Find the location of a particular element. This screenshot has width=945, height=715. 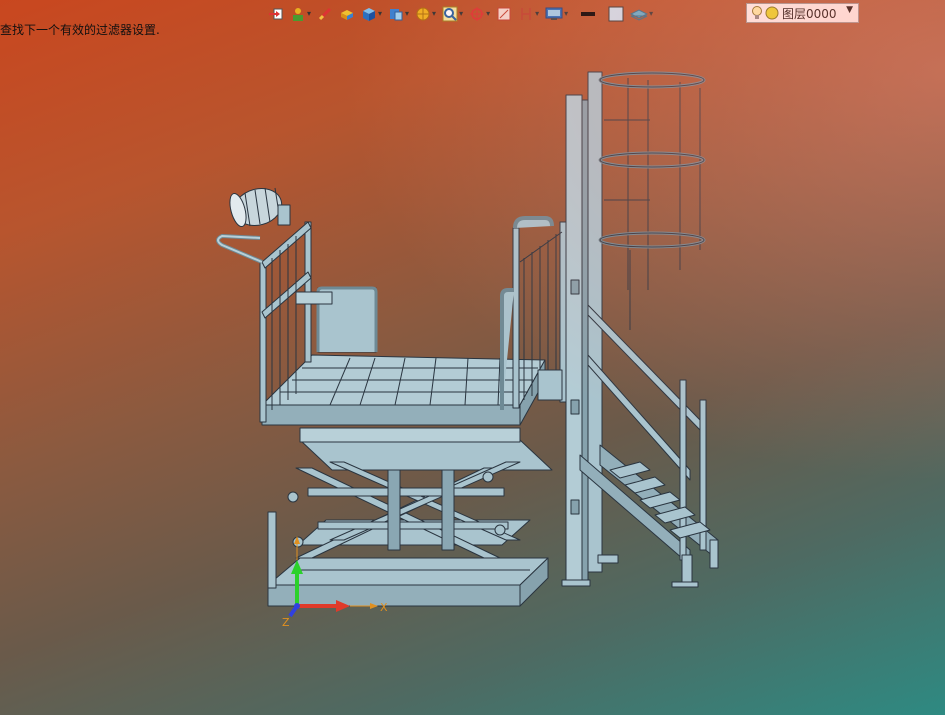

layer-dropdown-arrow: ▼ is located at coordinates (849, 10).